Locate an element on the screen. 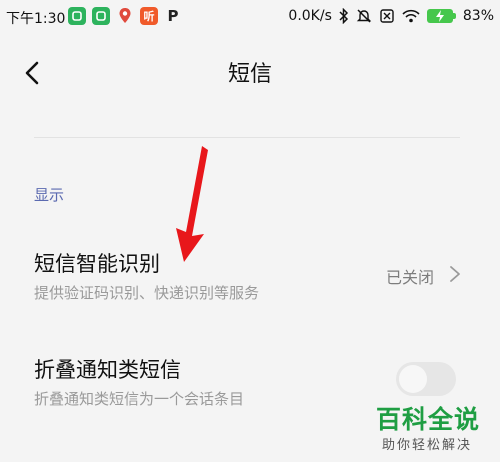 This screenshot has width=500, height=462. p-app-icon: P is located at coordinates (173, 16).